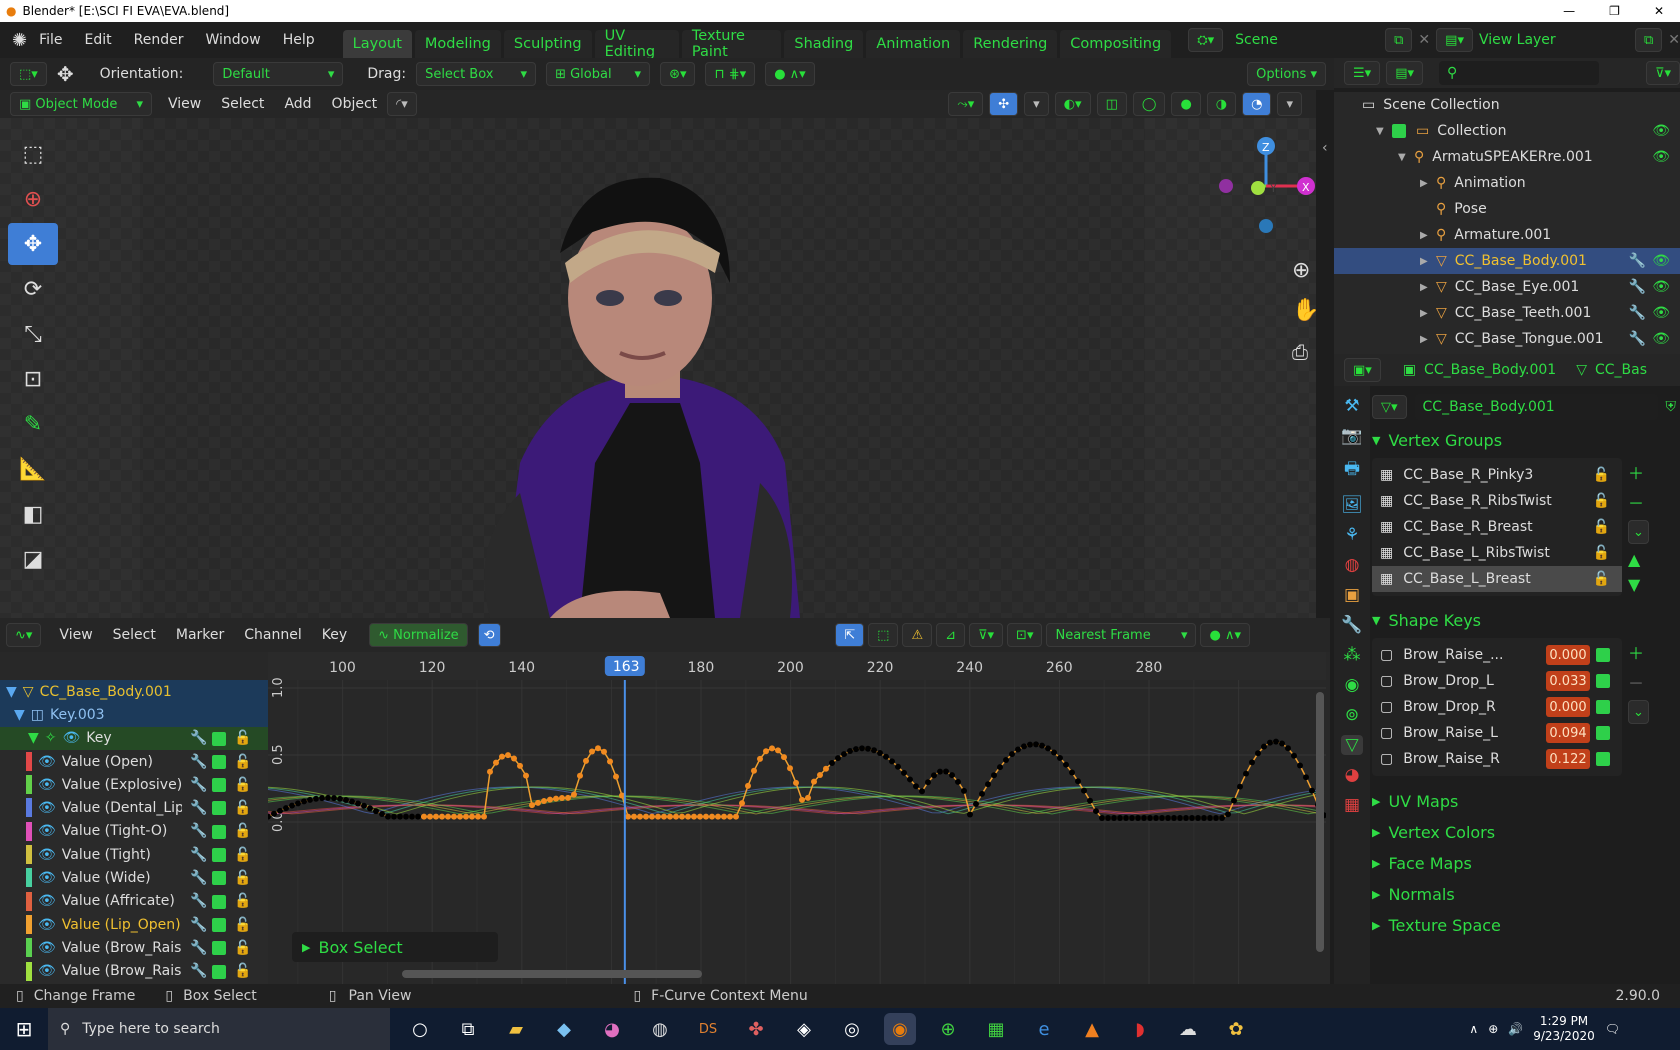 The image size is (1680, 1050). I want to click on transform-tool-icon: ⊡, so click(33, 379).